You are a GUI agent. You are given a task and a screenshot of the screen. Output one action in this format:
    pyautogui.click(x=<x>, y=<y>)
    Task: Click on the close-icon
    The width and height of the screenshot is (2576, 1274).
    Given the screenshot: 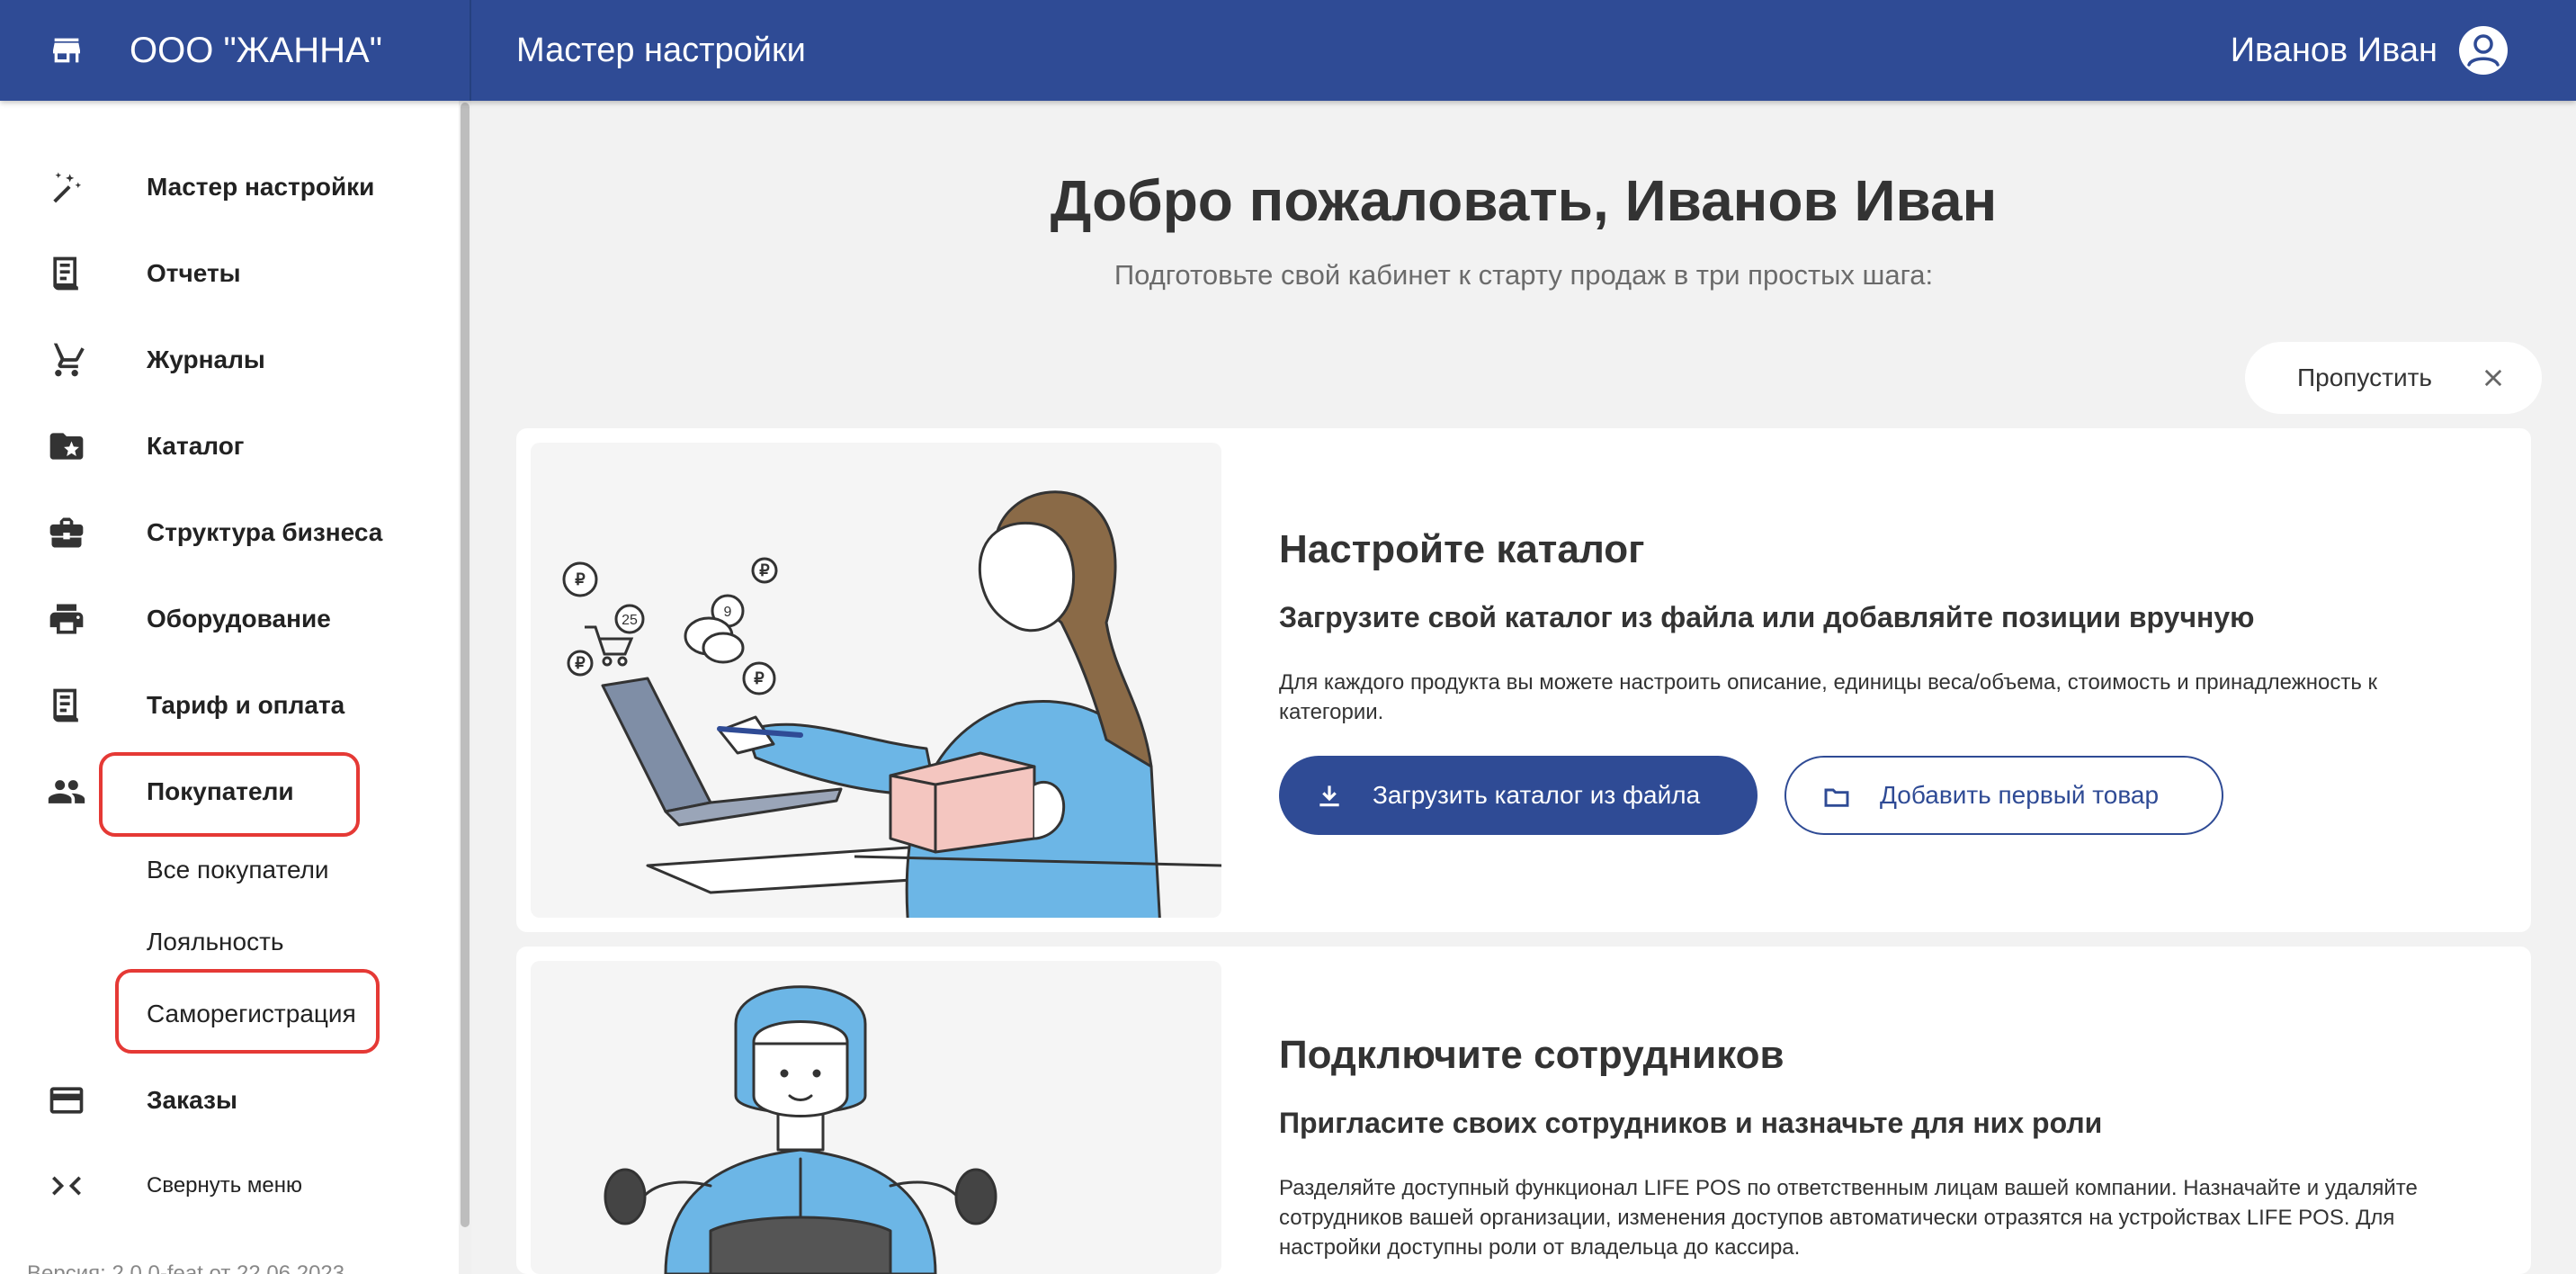 What is the action you would take?
    pyautogui.click(x=2493, y=378)
    